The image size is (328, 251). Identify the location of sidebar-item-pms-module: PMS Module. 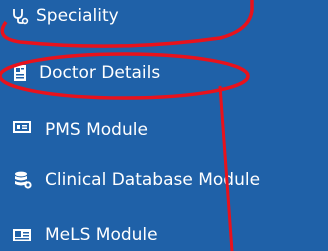
(80, 128).